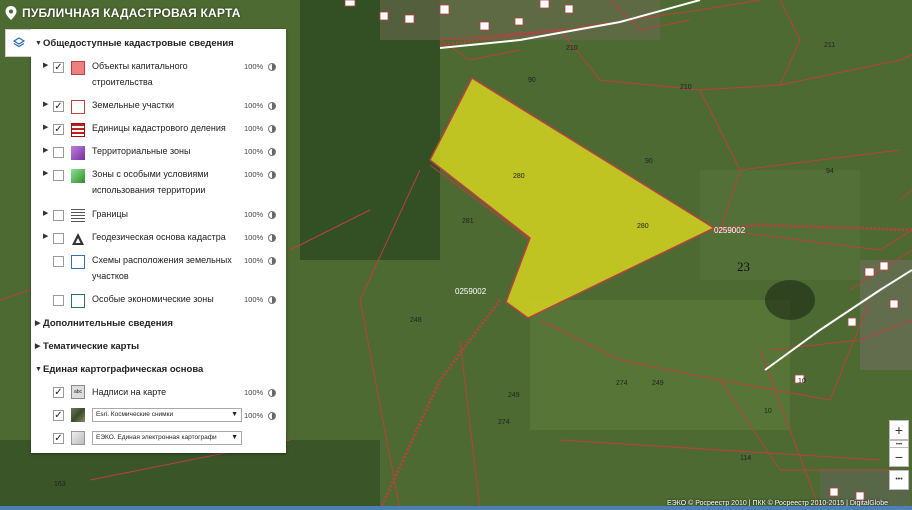 This screenshot has height=510, width=912. I want to click on cartography-thumbnail-icon, so click(78, 438).